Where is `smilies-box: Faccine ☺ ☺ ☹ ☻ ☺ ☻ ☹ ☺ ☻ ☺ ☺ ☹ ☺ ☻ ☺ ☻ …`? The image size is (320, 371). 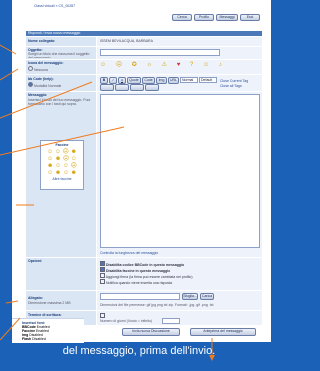 smilies-box: Faccine ☺ ☺ ☹ ☻ ☺ ☻ ☹ ☺ ☻ ☺ ☺ ☹ ☺ ☻ ☺ ☻ … is located at coordinates (62, 165).